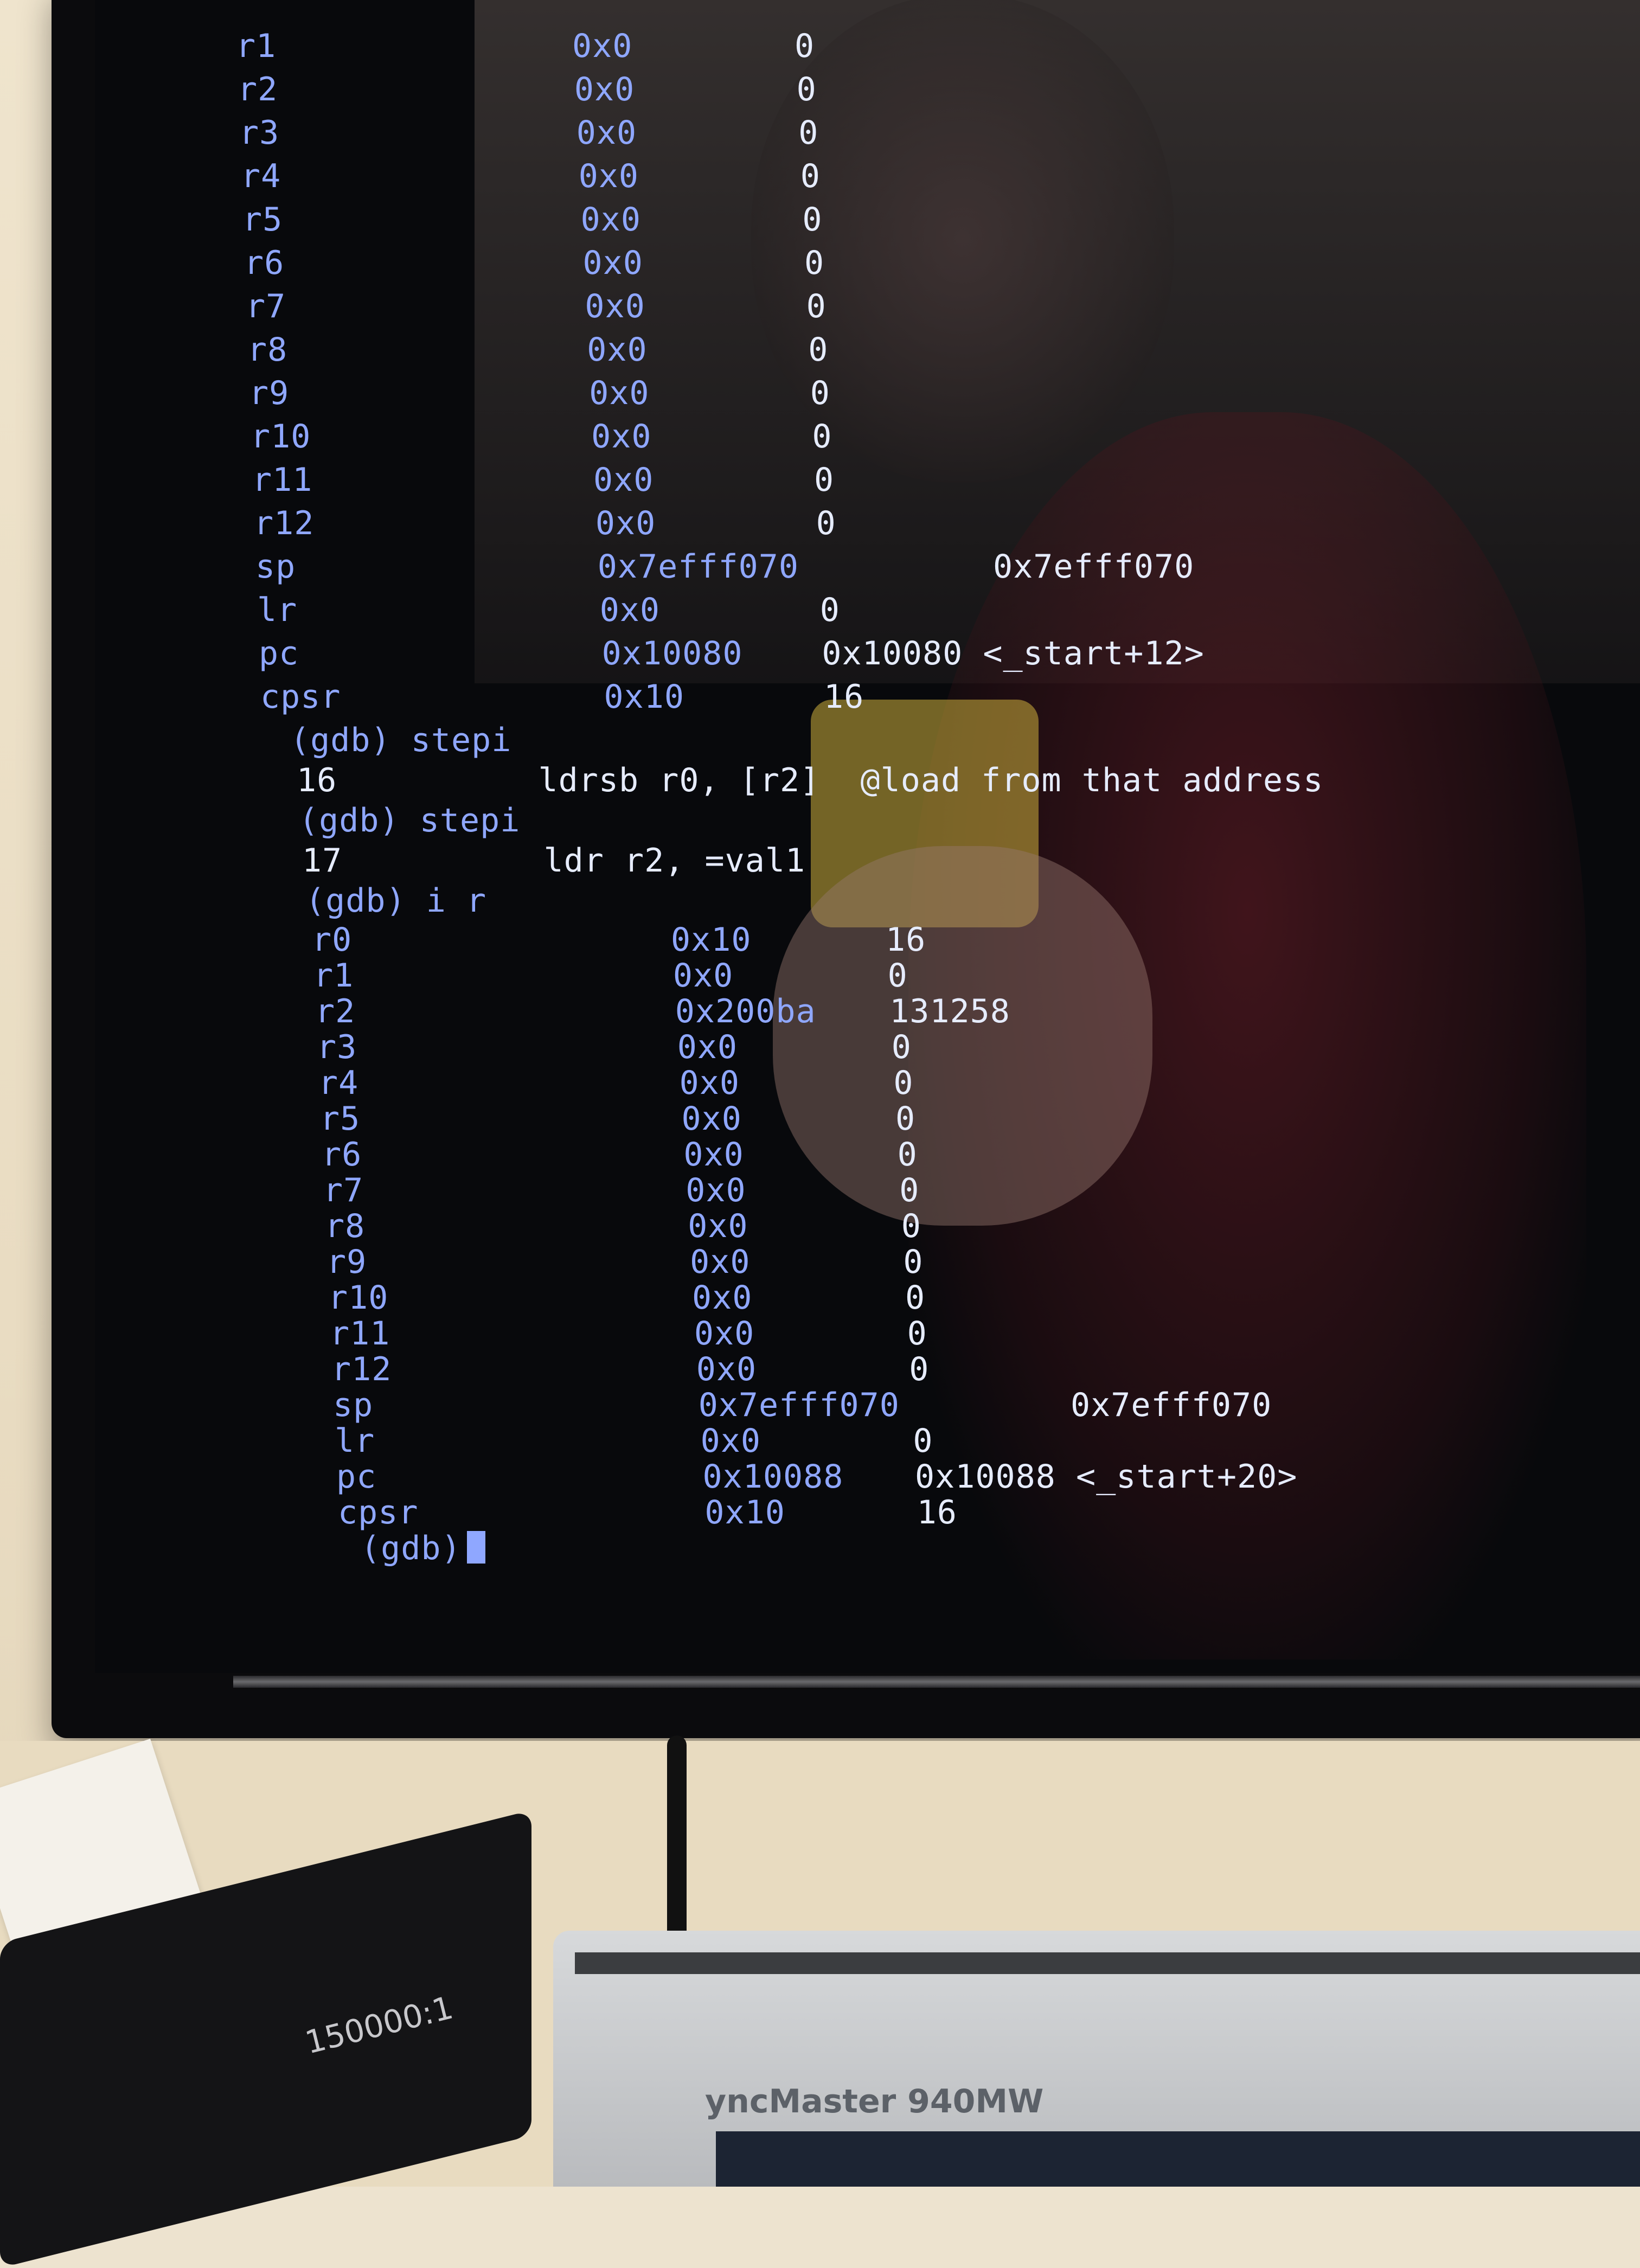 This screenshot has height=2268, width=1640. What do you see at coordinates (874, 2101) in the screenshot?
I see `syncmaster-label: yncMaster 940MW` at bounding box center [874, 2101].